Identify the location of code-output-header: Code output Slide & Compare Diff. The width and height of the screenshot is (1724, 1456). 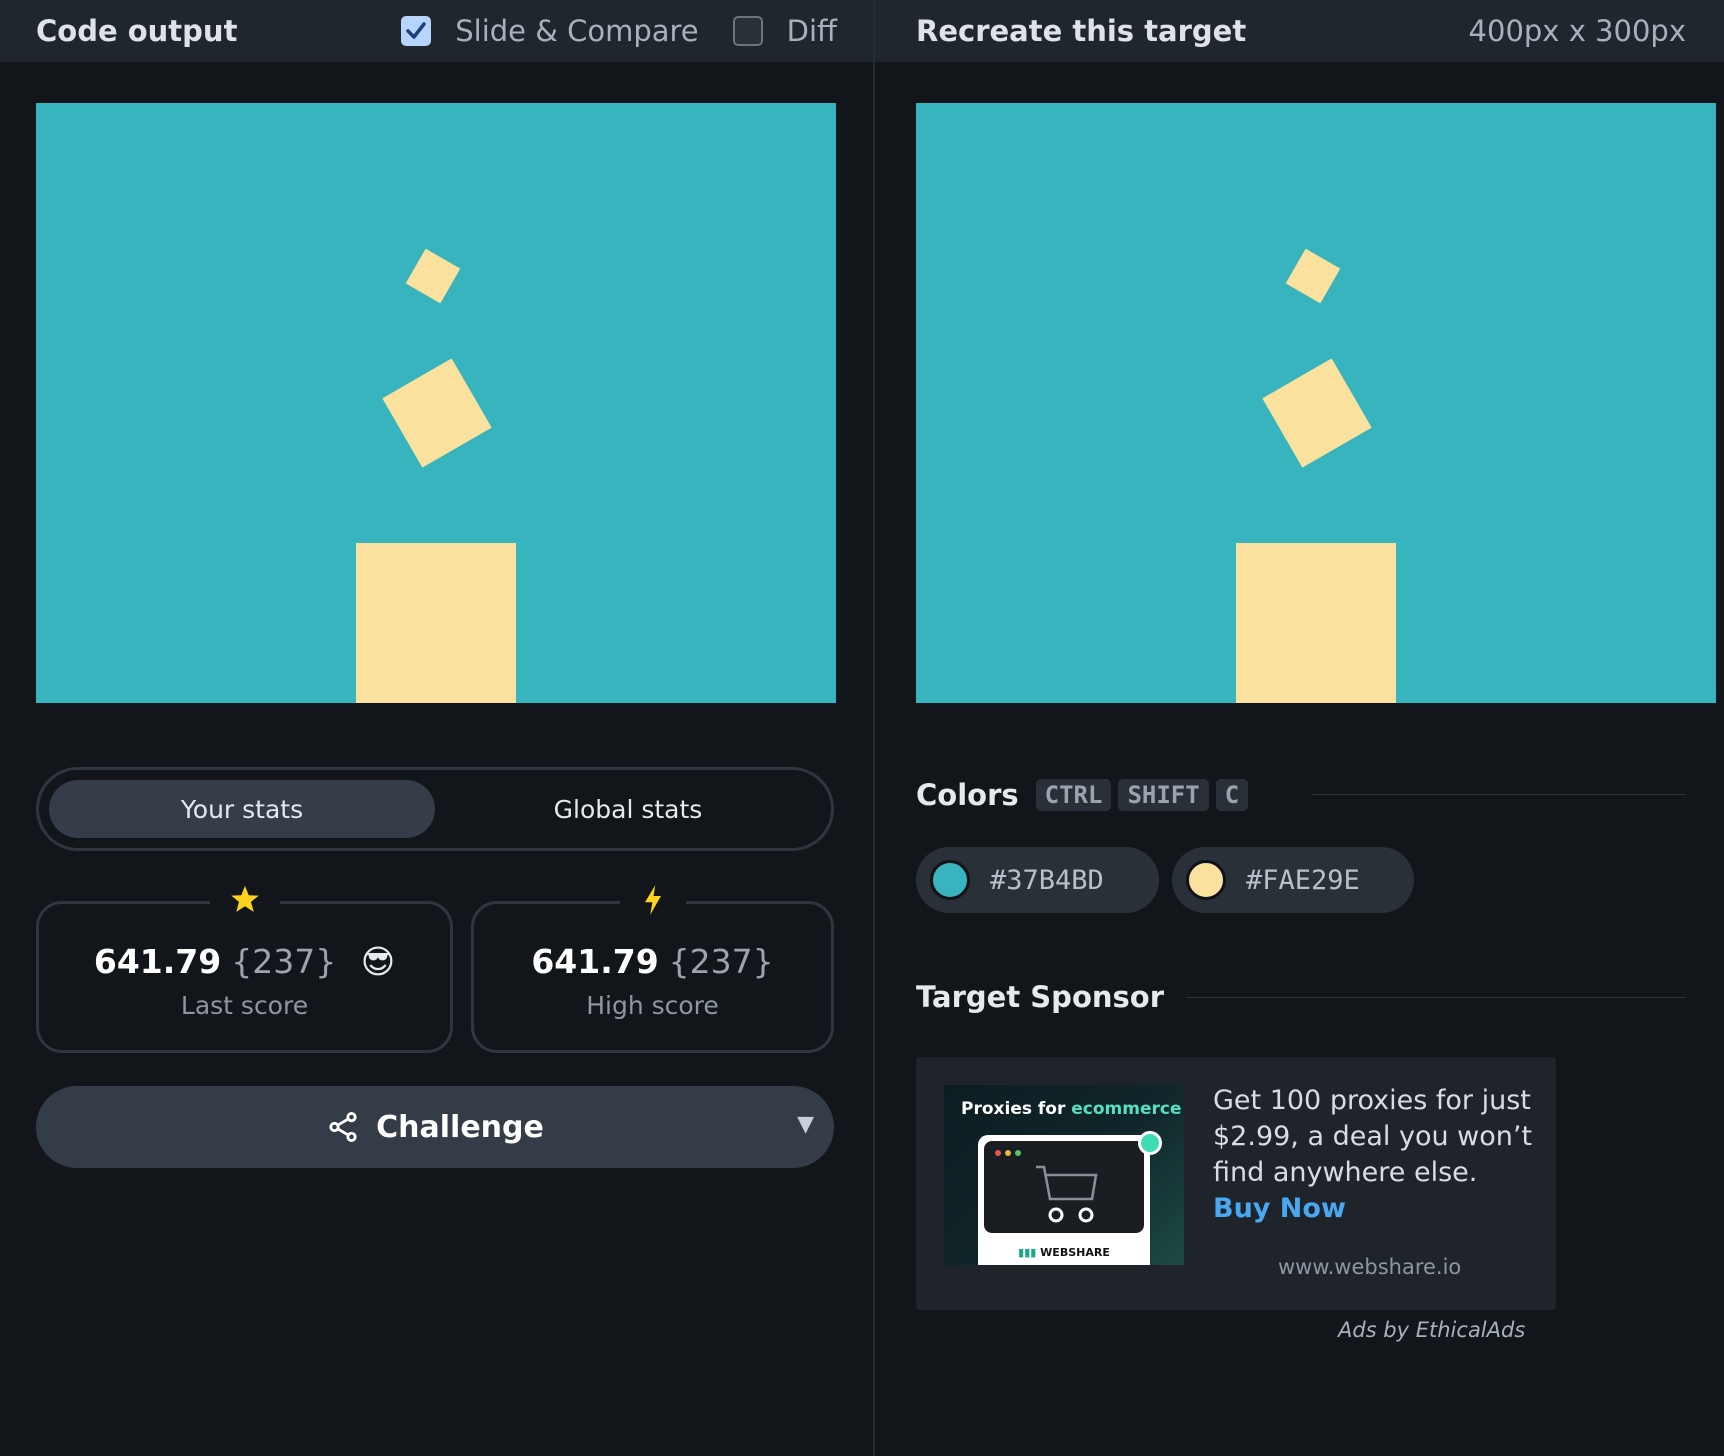
(436, 31).